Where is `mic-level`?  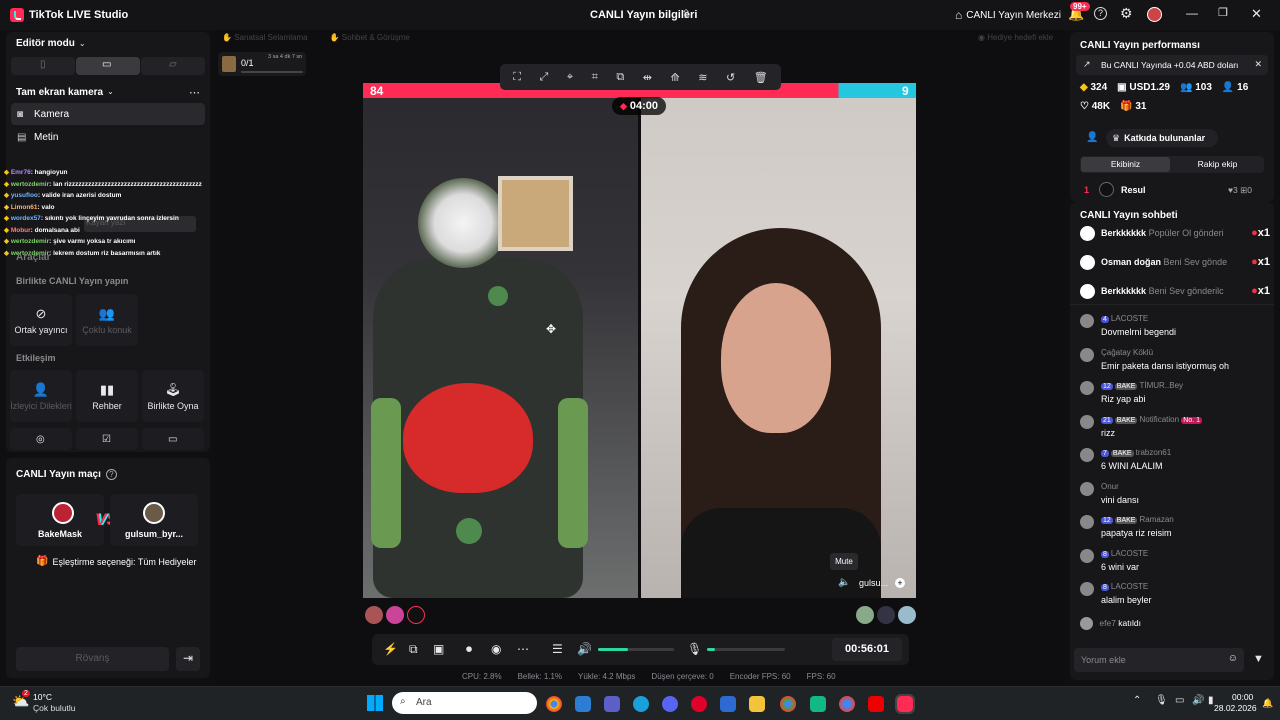
mic-level is located at coordinates (746, 649).